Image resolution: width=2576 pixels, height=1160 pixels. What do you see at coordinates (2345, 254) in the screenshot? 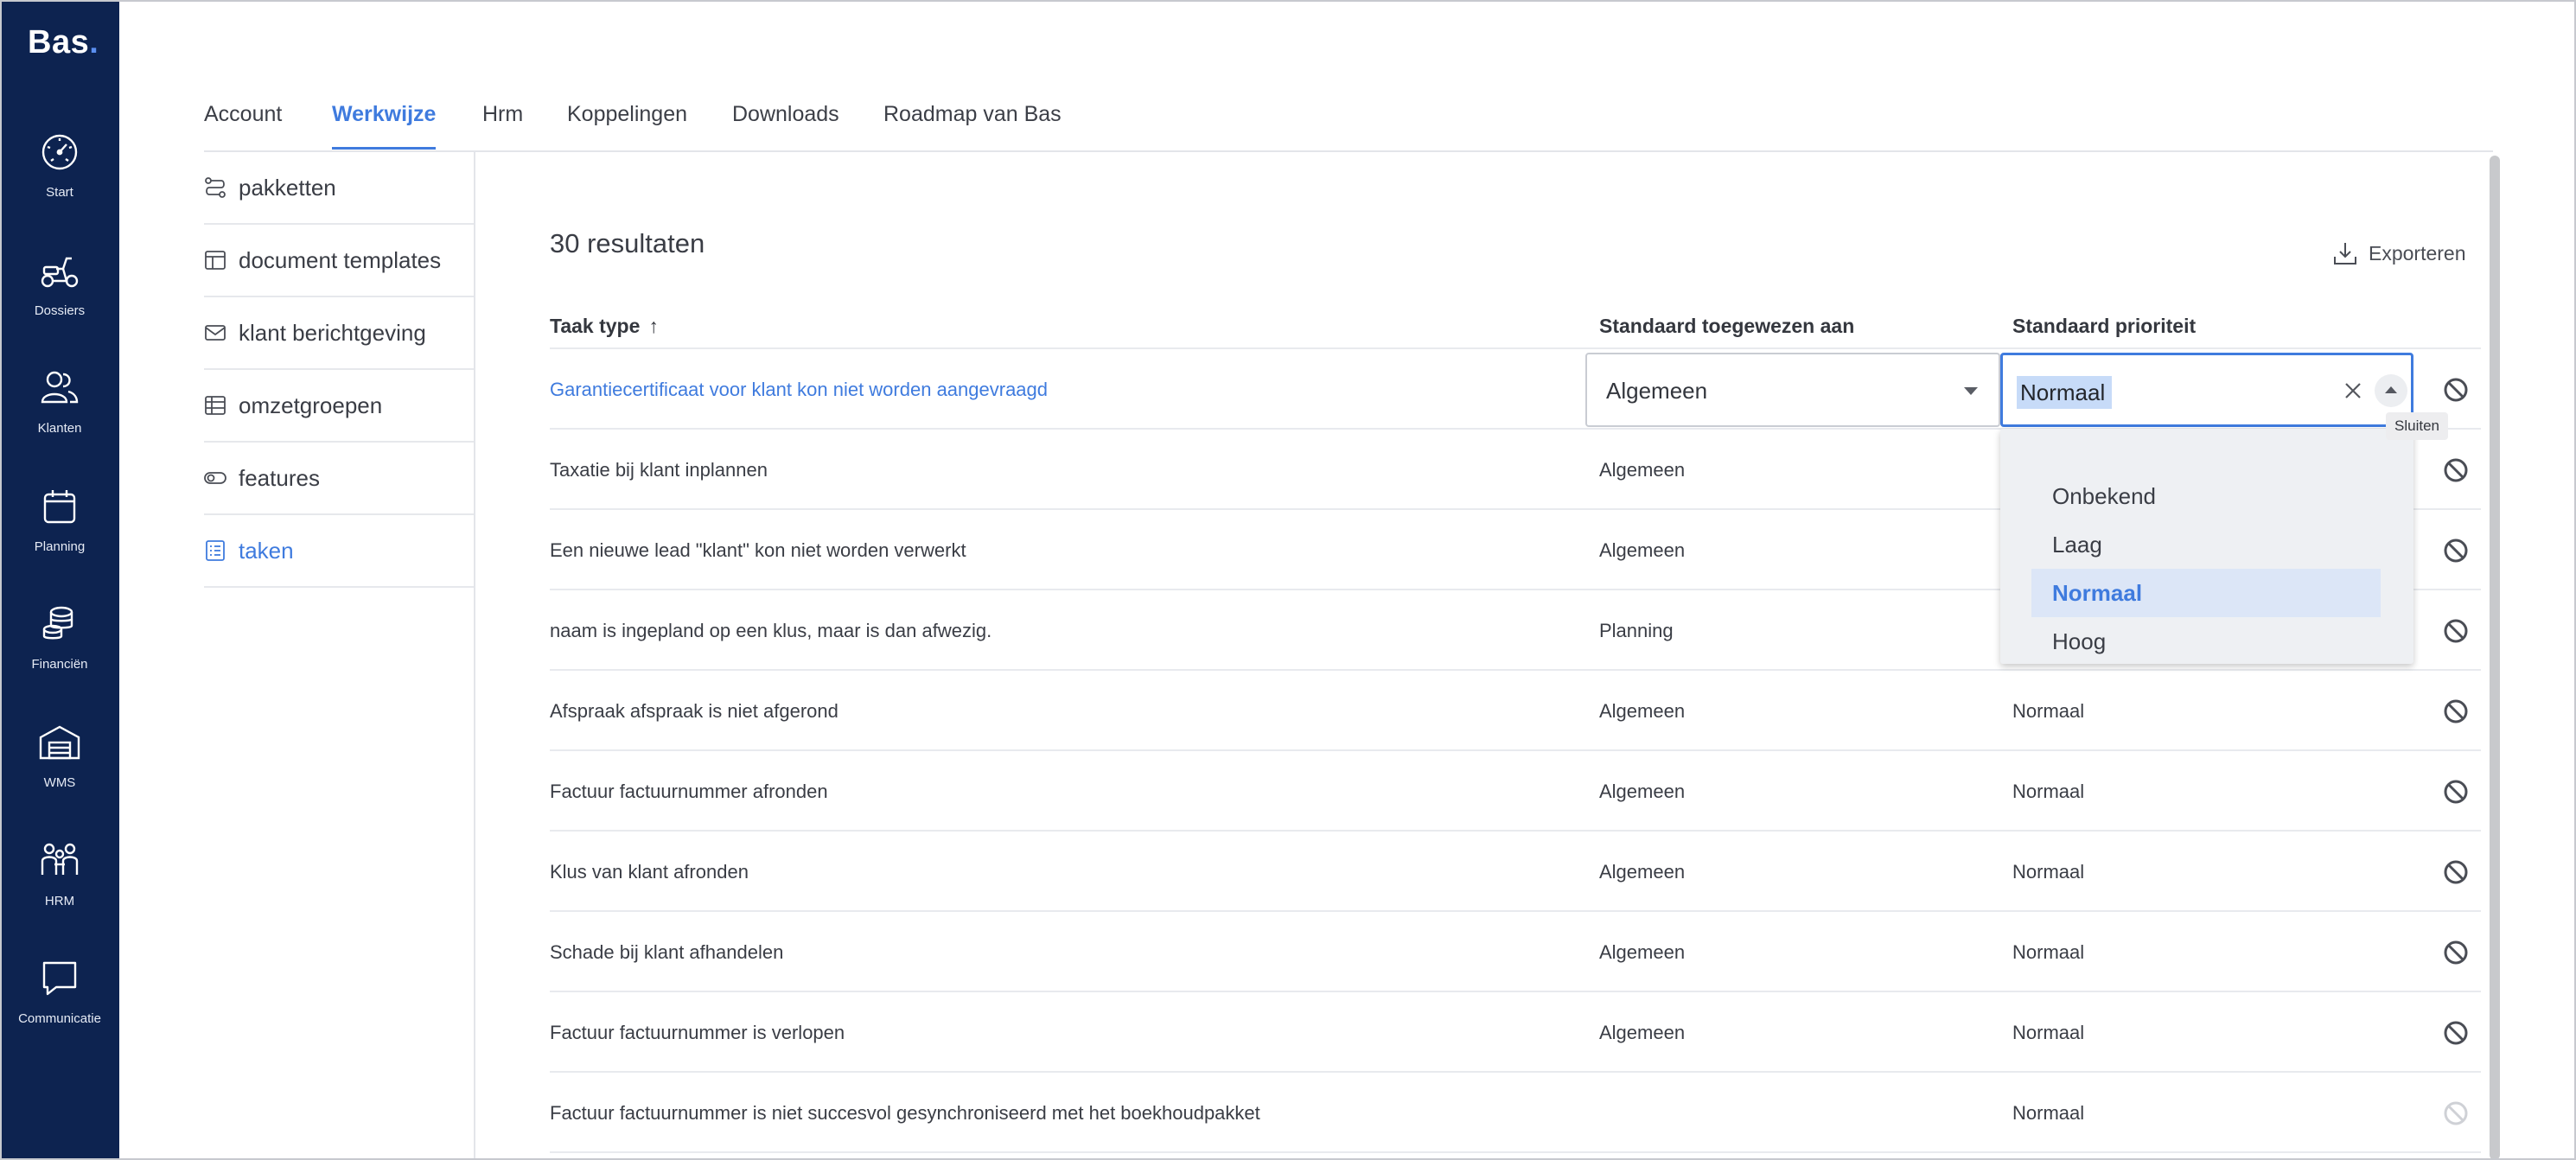
I see `download-icon` at bounding box center [2345, 254].